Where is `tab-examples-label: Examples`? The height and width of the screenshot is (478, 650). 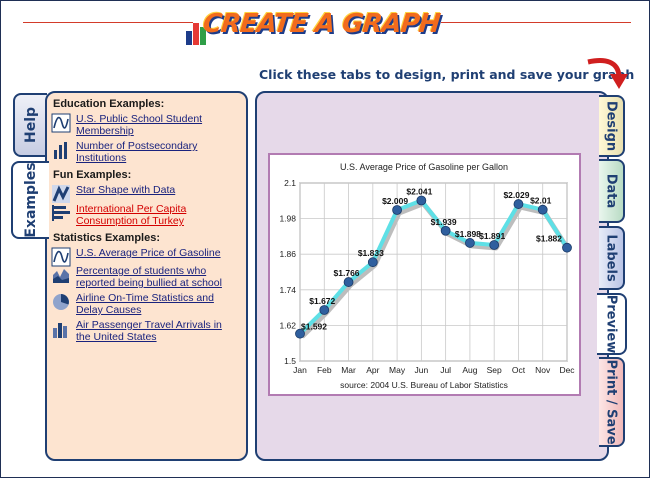 tab-examples-label: Examples is located at coordinates (31, 200).